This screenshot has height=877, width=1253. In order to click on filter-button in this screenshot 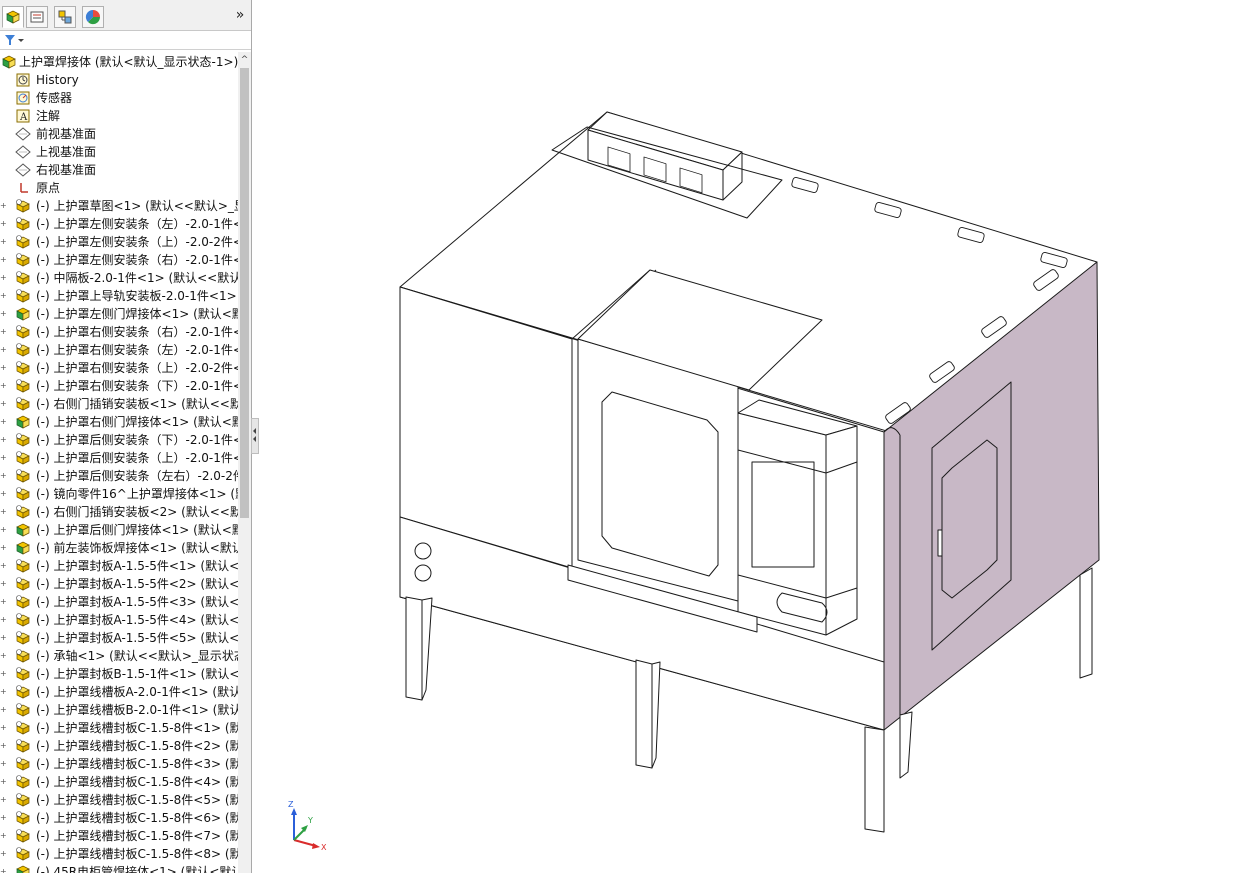, I will do `click(14, 40)`.